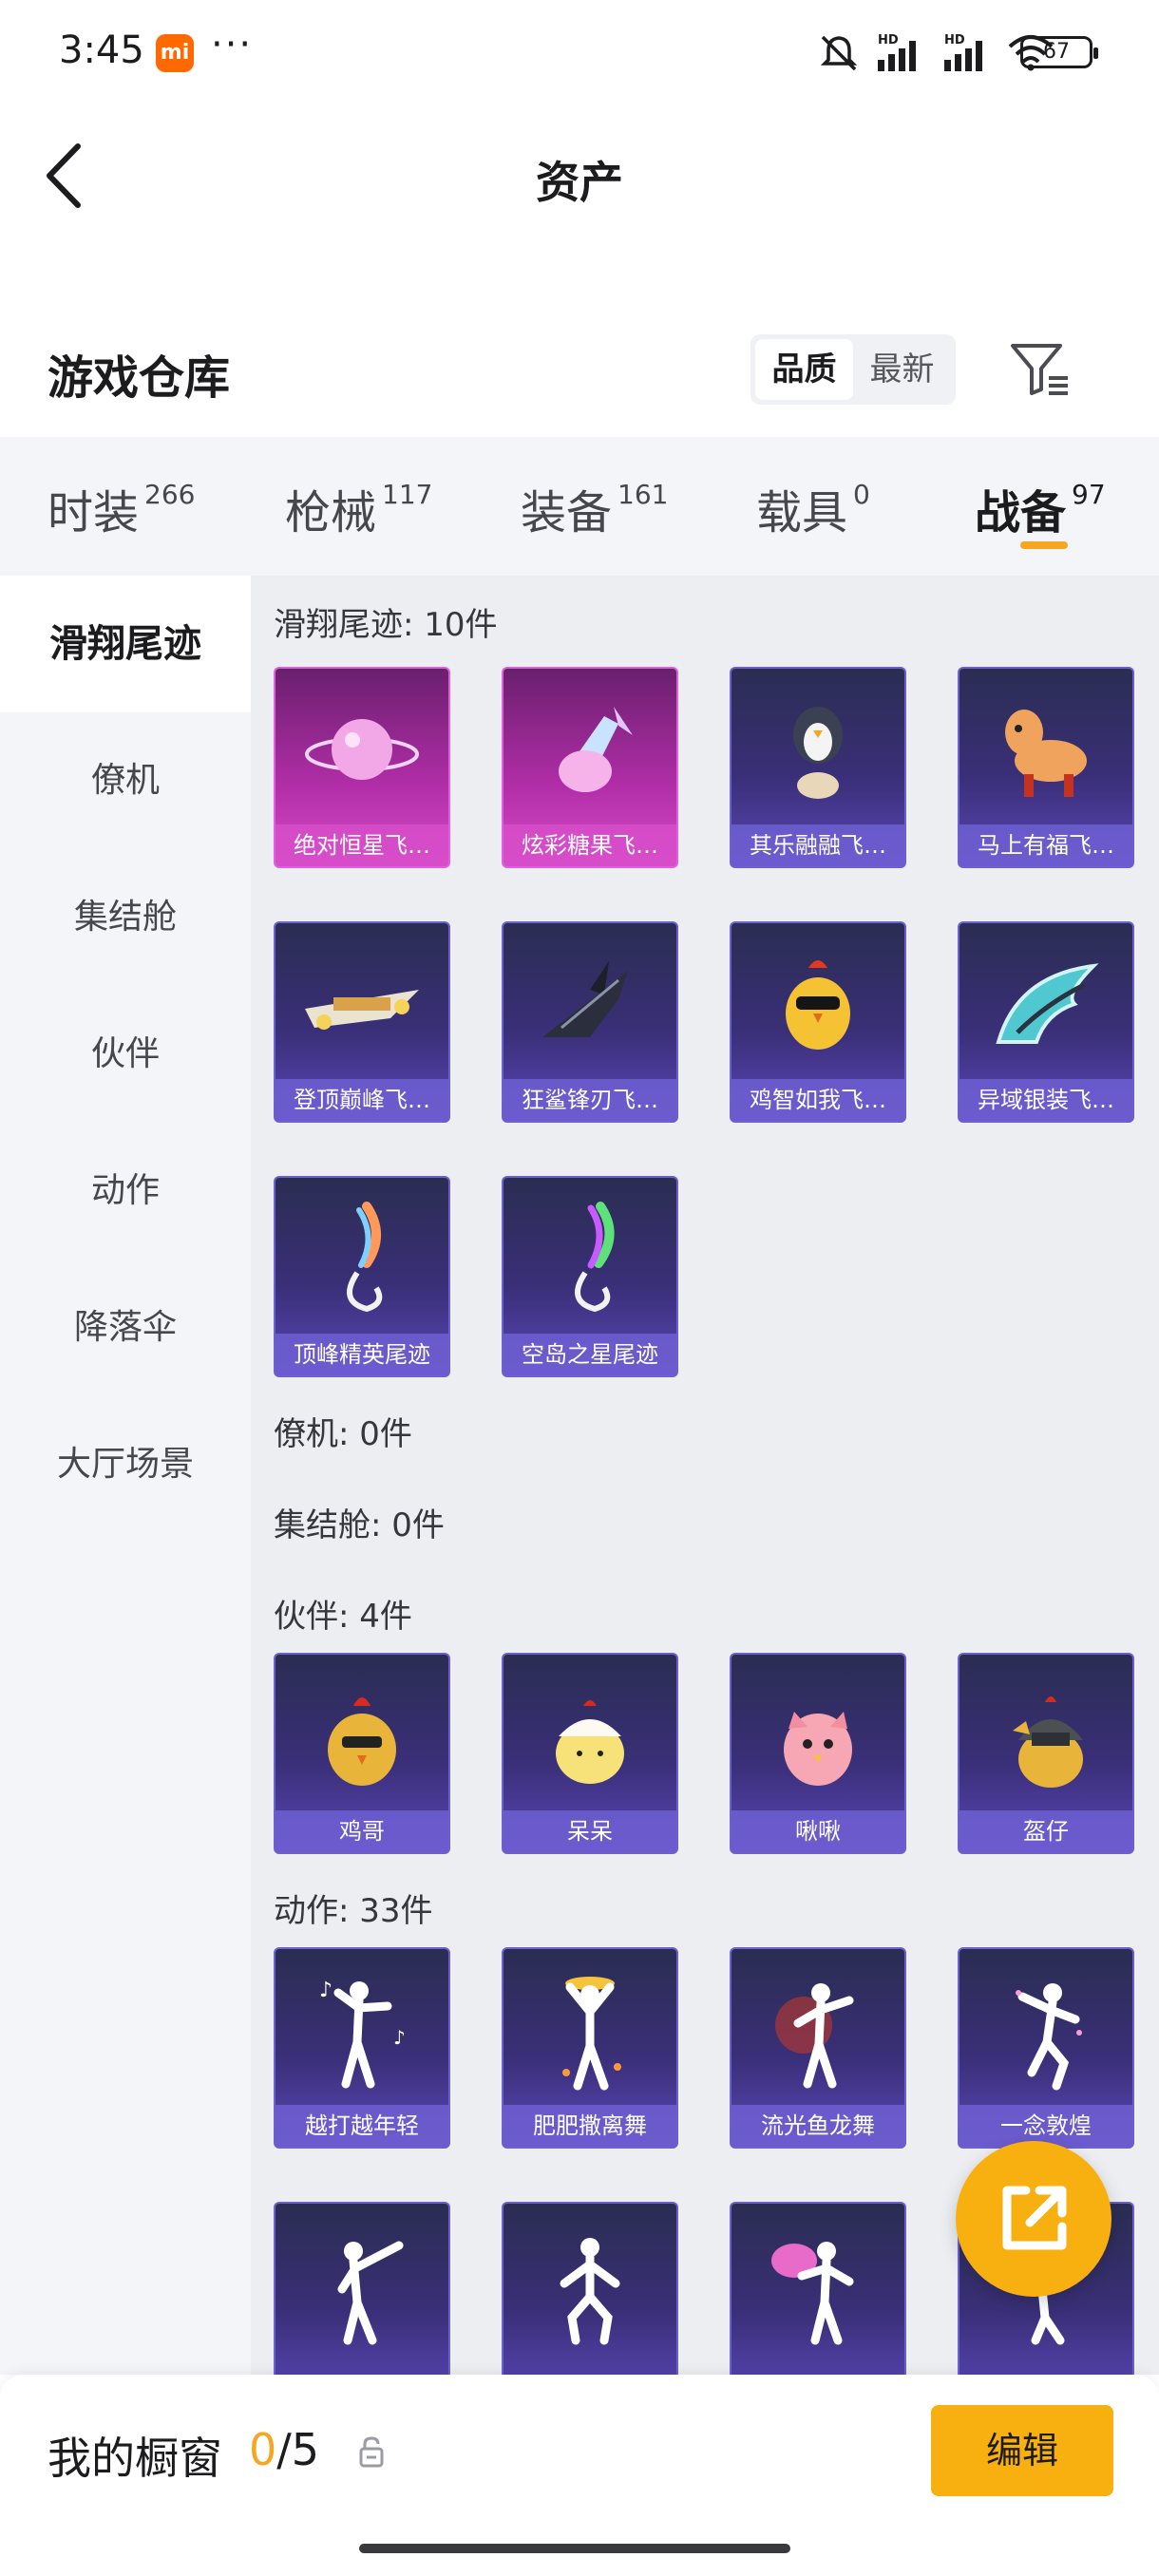 The width and height of the screenshot is (1159, 2576). Describe the element at coordinates (1046, 1004) in the screenshot. I see `wing-icon` at that location.